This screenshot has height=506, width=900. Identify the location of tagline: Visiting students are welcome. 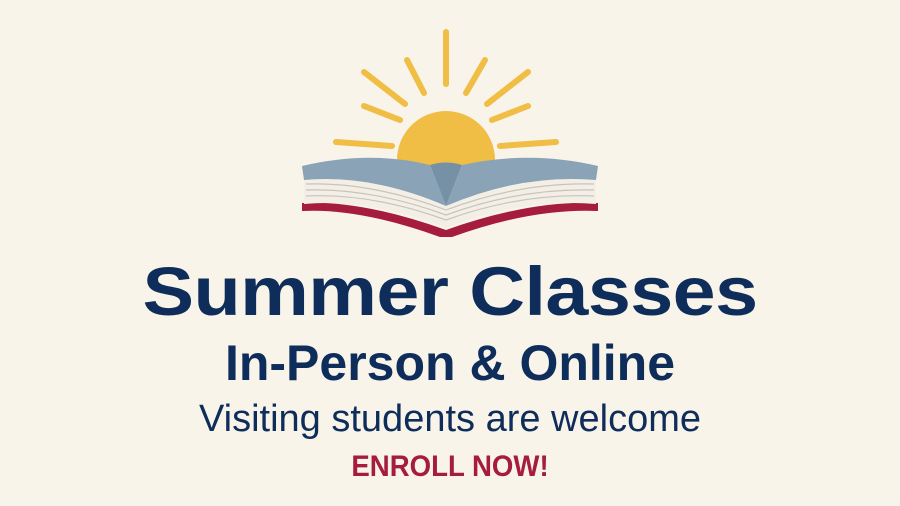
(450, 419).